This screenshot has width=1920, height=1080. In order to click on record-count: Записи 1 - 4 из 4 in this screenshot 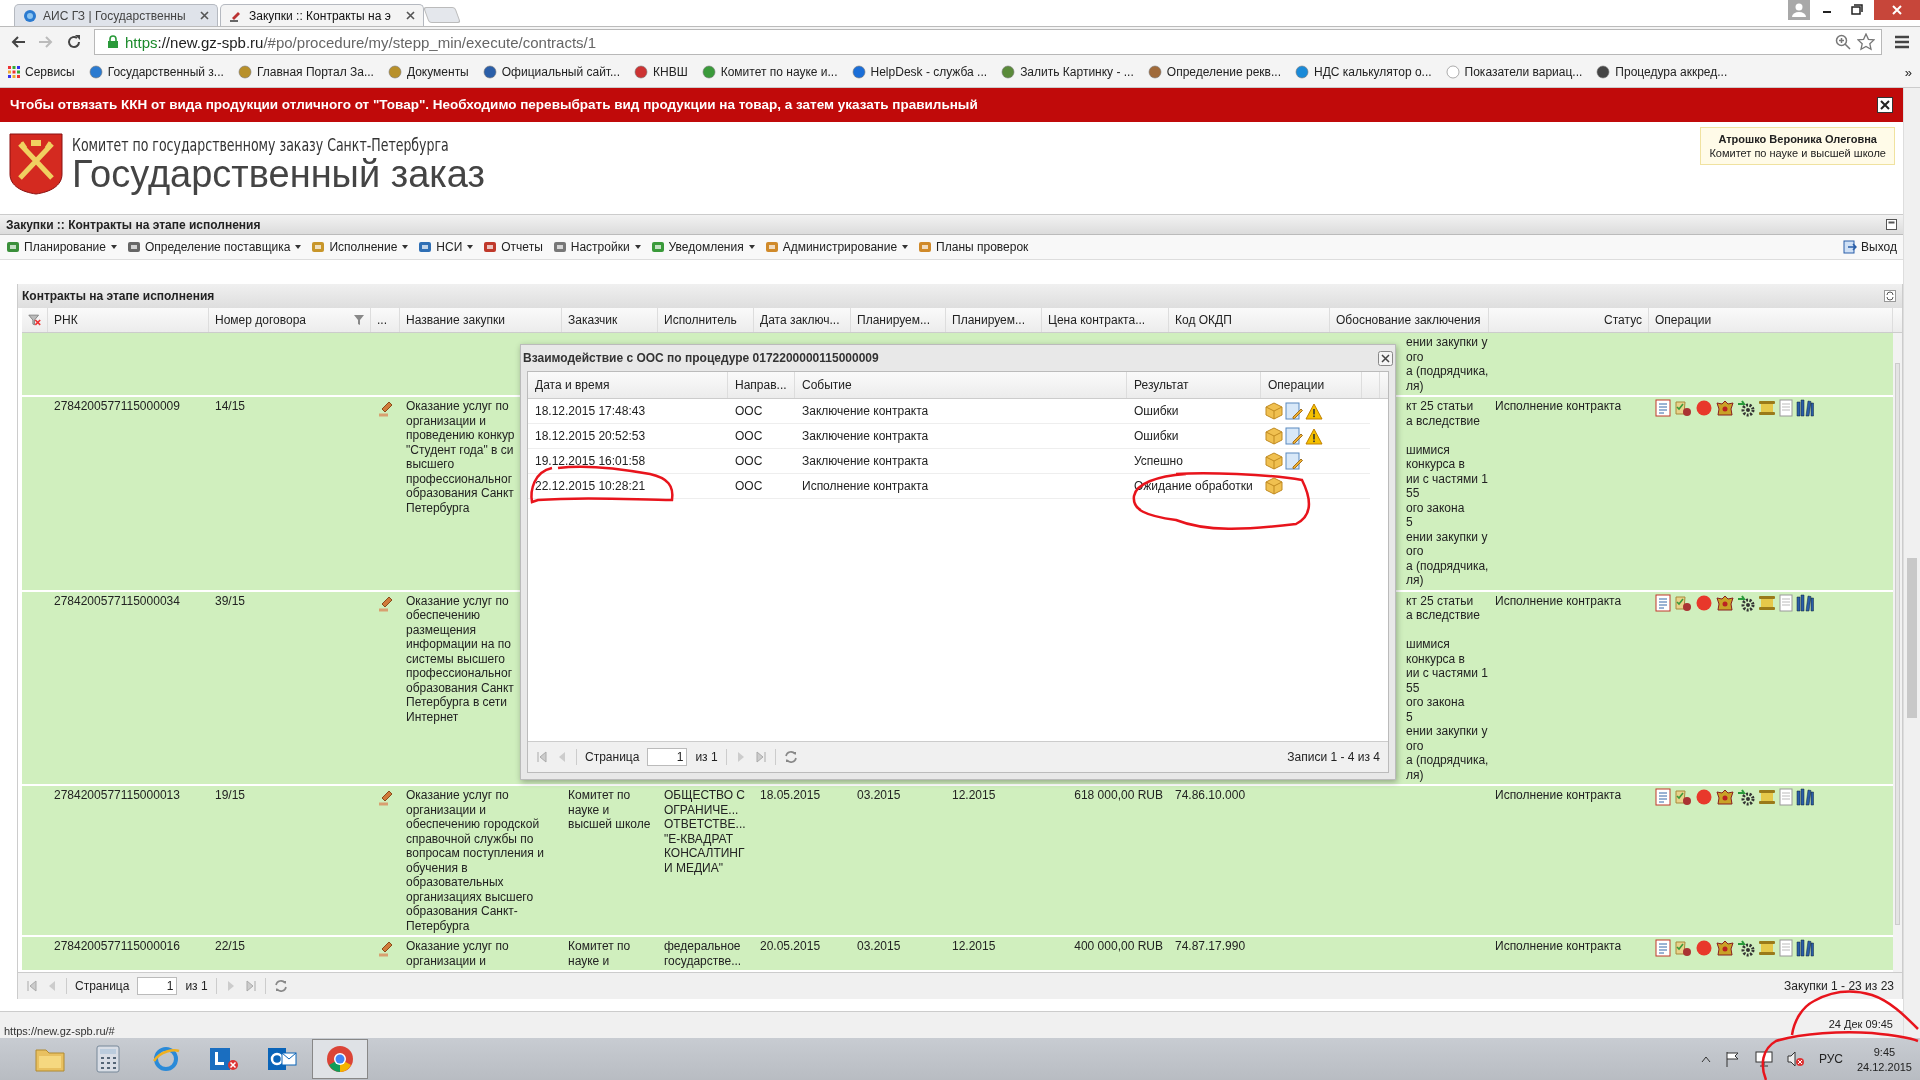, I will do `click(1333, 757)`.